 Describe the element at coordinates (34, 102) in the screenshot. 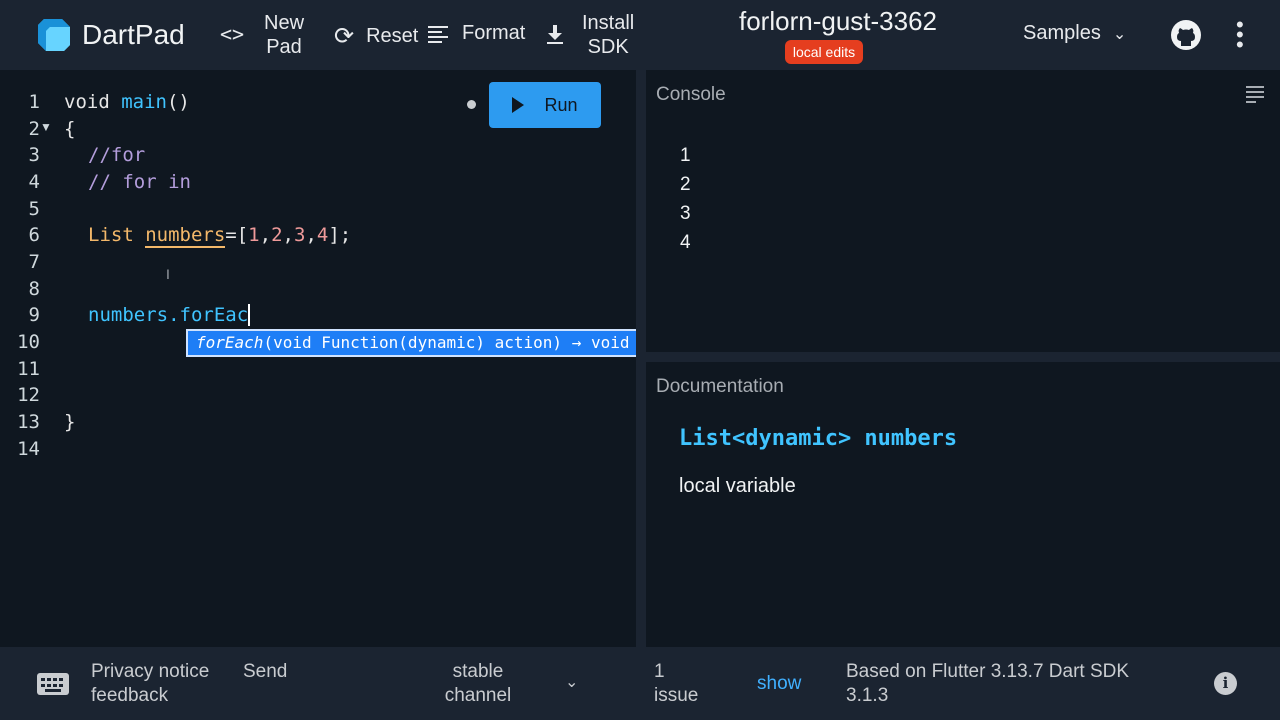

I see `line-number: 1` at that location.